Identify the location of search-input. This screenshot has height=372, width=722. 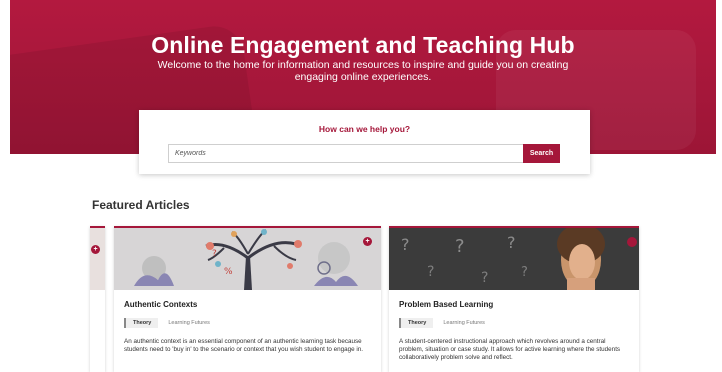
(347, 153).